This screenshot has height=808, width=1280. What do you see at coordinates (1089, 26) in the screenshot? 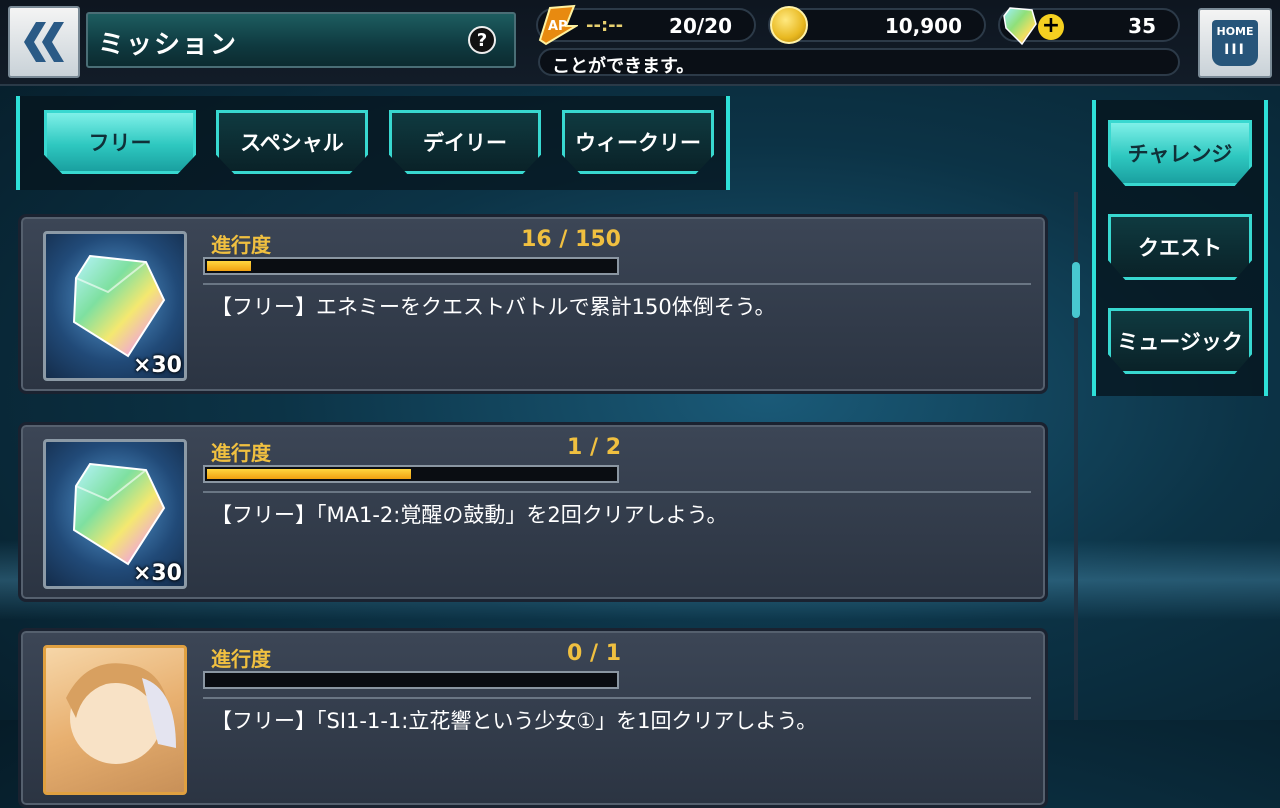
I see `gem-counter: + 35` at bounding box center [1089, 26].